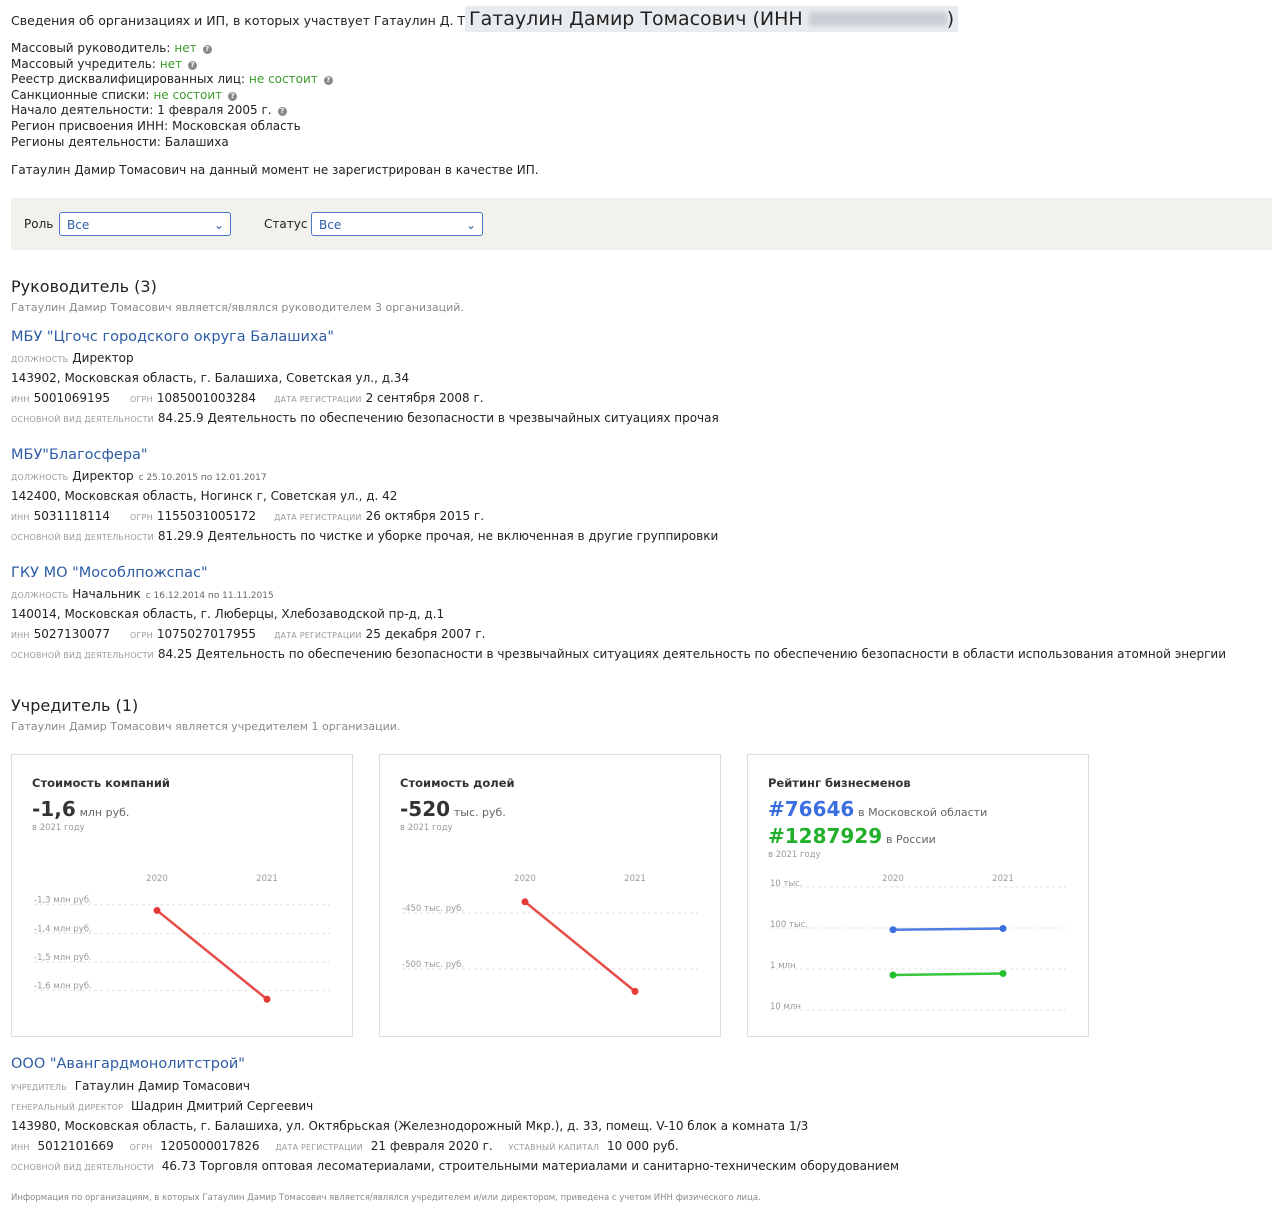 The height and width of the screenshot is (1213, 1280). What do you see at coordinates (83, 63) in the screenshot?
I see `info-label: Массовый учредитель:` at bounding box center [83, 63].